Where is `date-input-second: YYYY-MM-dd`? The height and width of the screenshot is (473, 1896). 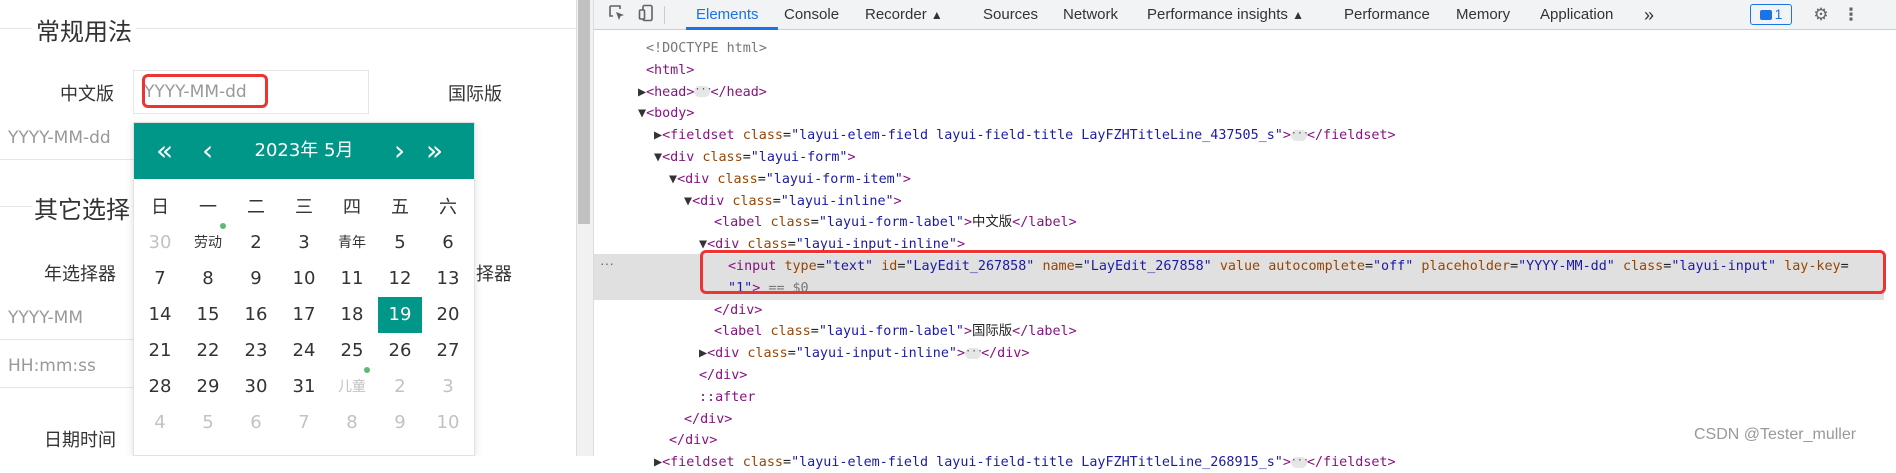
date-input-second: YYYY-MM-dd is located at coordinates (66, 138).